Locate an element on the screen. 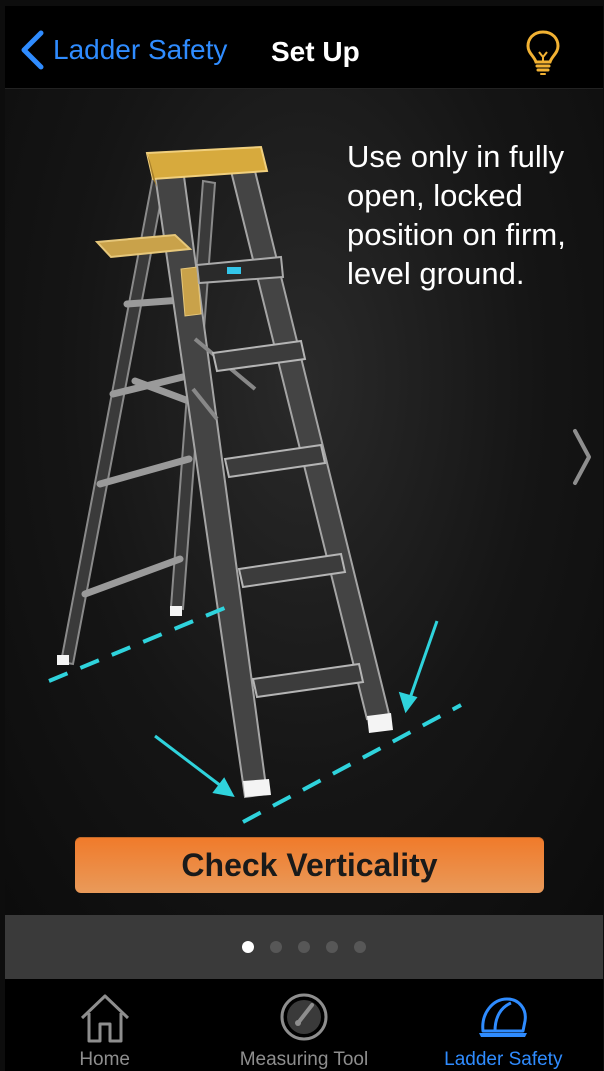  back-button: Ladder Safety is located at coordinates (123, 50).